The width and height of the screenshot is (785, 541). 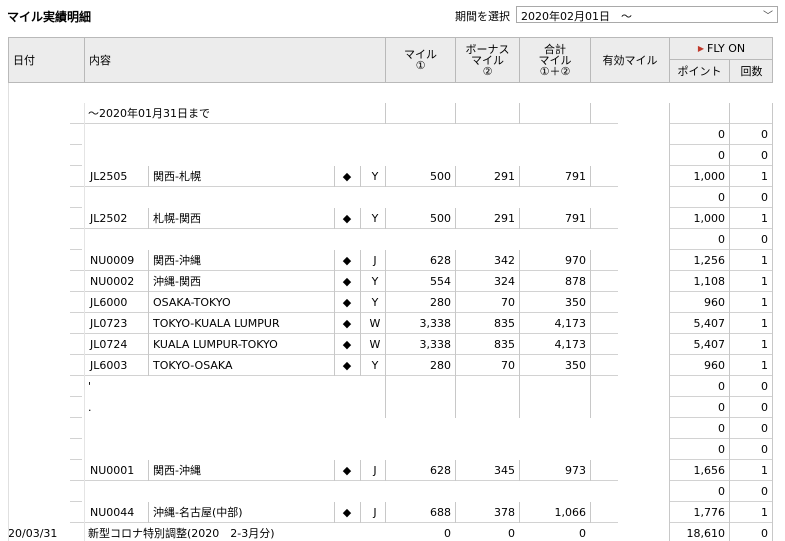 What do you see at coordinates (714, 365) in the screenshot?
I see `cell-pts: 960` at bounding box center [714, 365].